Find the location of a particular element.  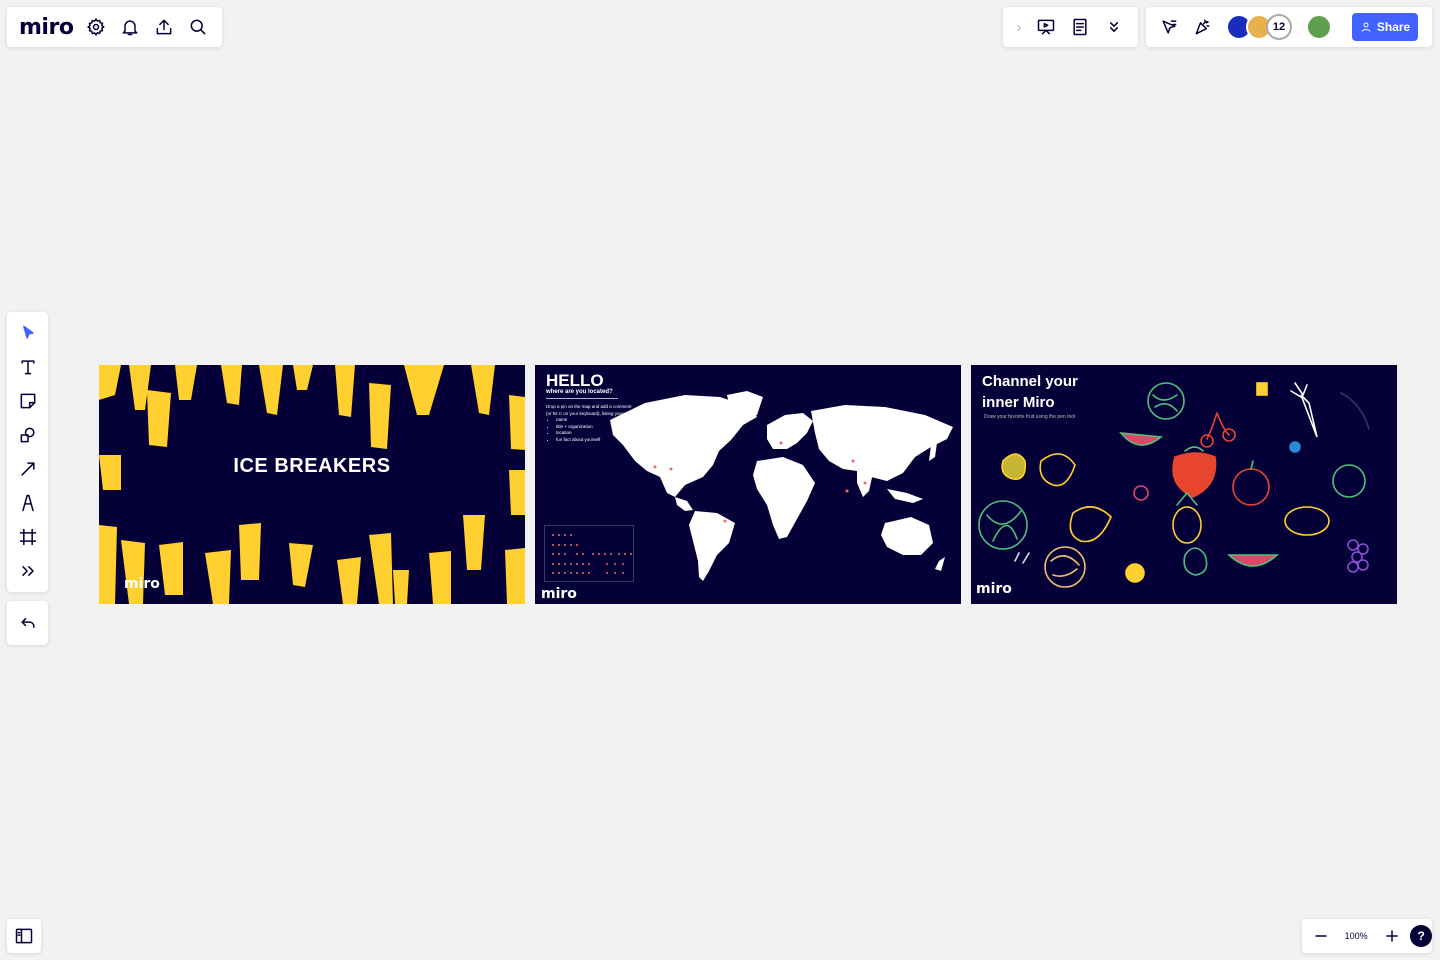

share-button-label: Share is located at coordinates (1393, 27).